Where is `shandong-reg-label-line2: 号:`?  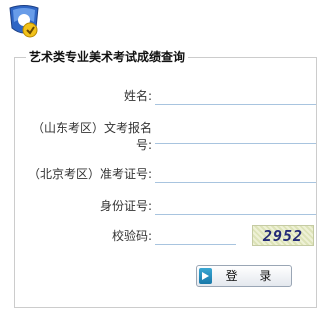
shandong-reg-label-line2: 号: is located at coordinates (143, 145).